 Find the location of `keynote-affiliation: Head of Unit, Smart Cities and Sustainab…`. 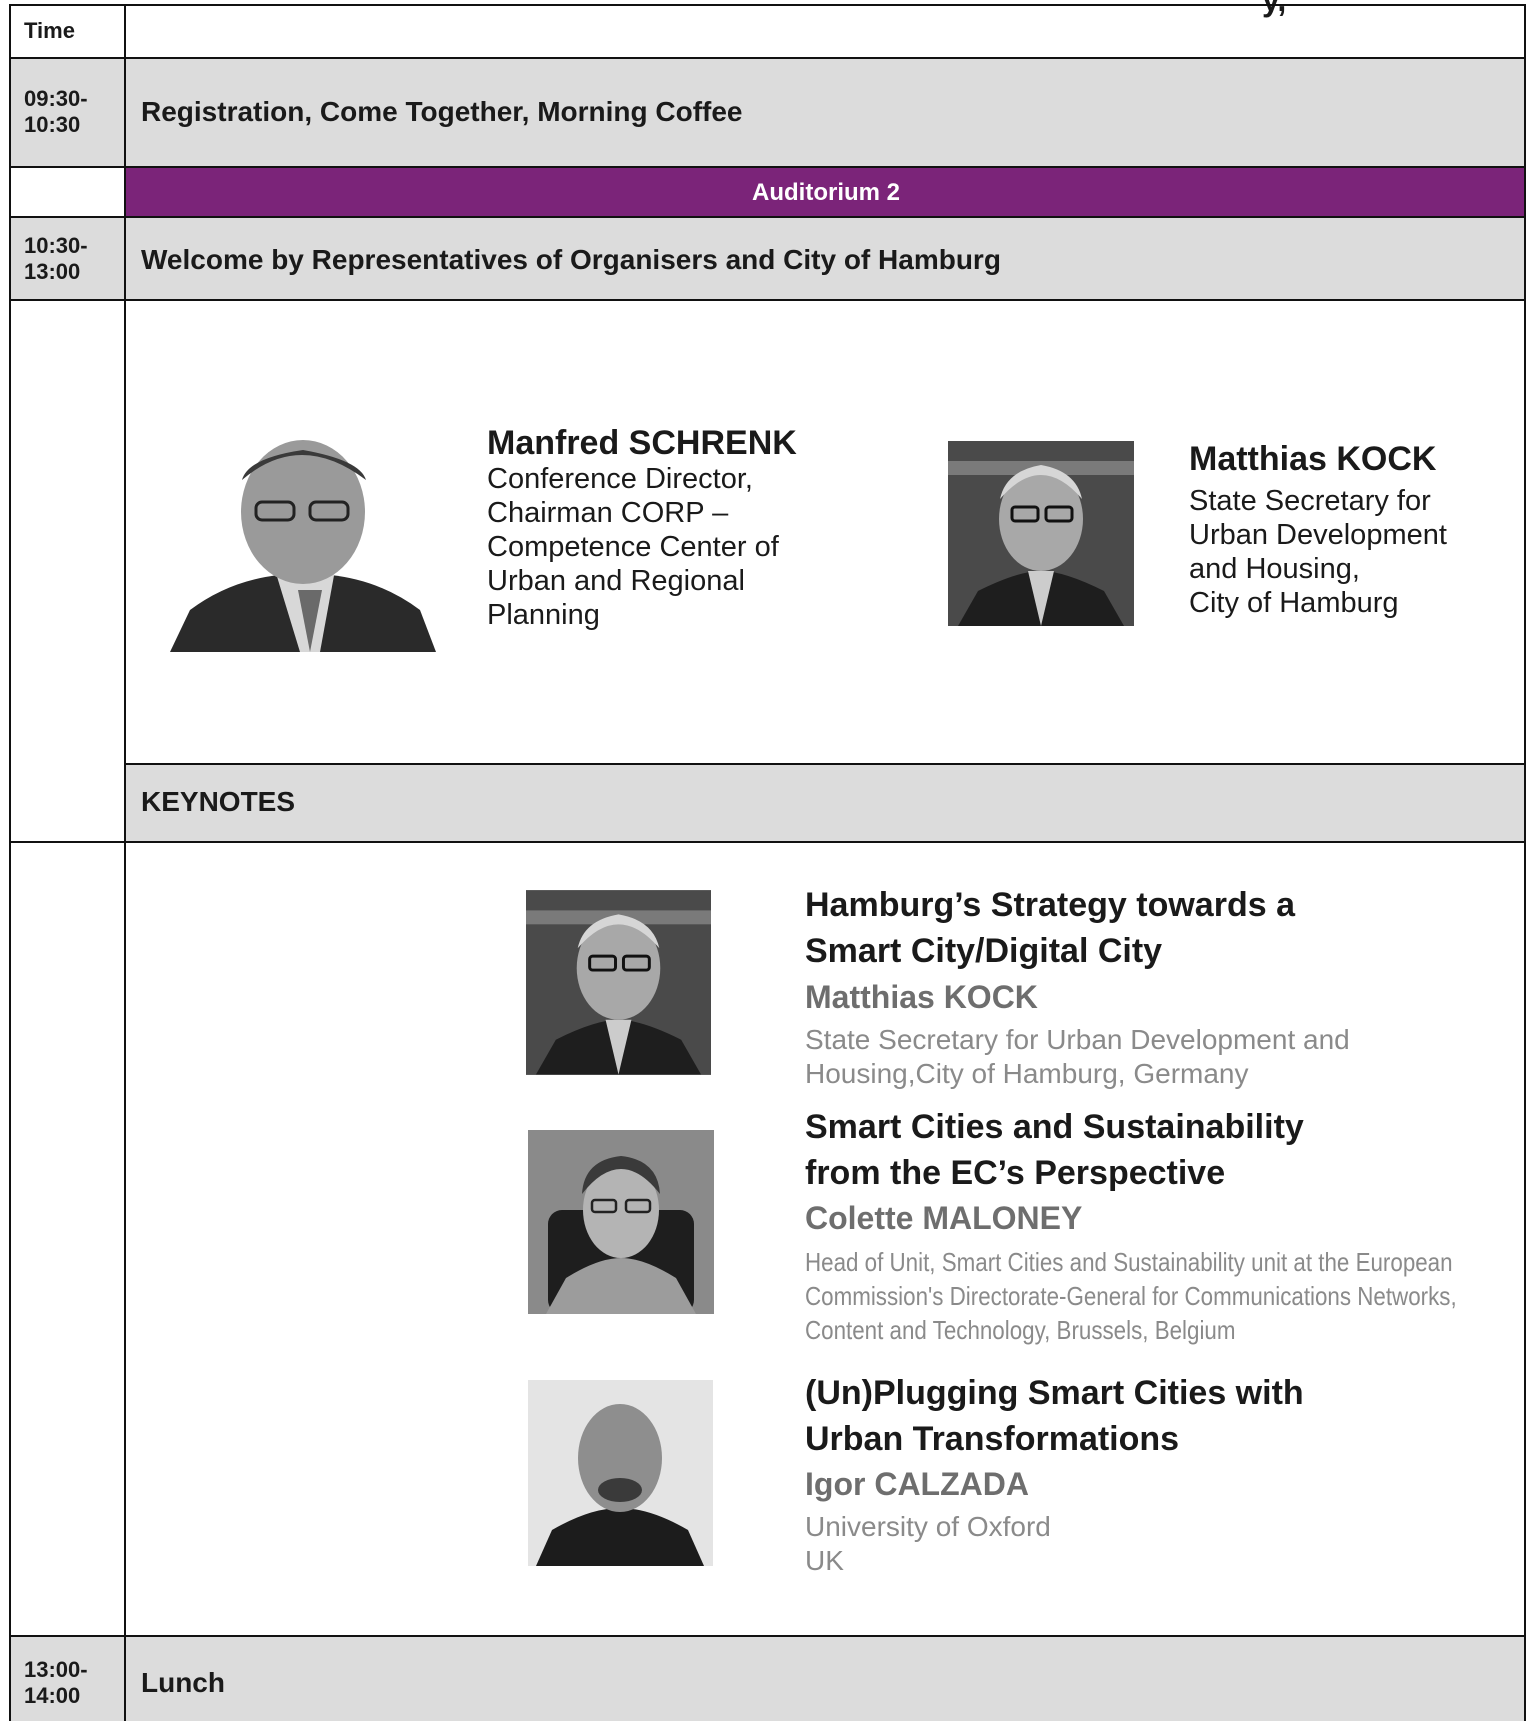

keynote-affiliation: Head of Unit, Smart Cities and Sustainab… is located at coordinates (1131, 1296).